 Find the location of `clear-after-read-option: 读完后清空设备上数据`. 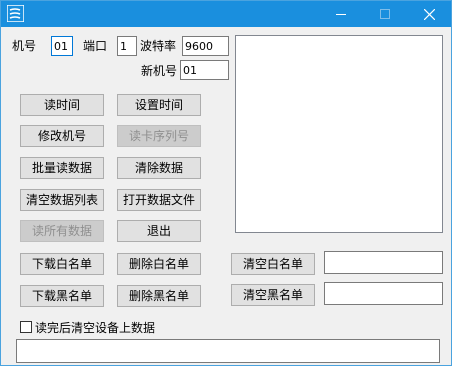

clear-after-read-option: 读完后清空设备上数据 is located at coordinates (87, 327).